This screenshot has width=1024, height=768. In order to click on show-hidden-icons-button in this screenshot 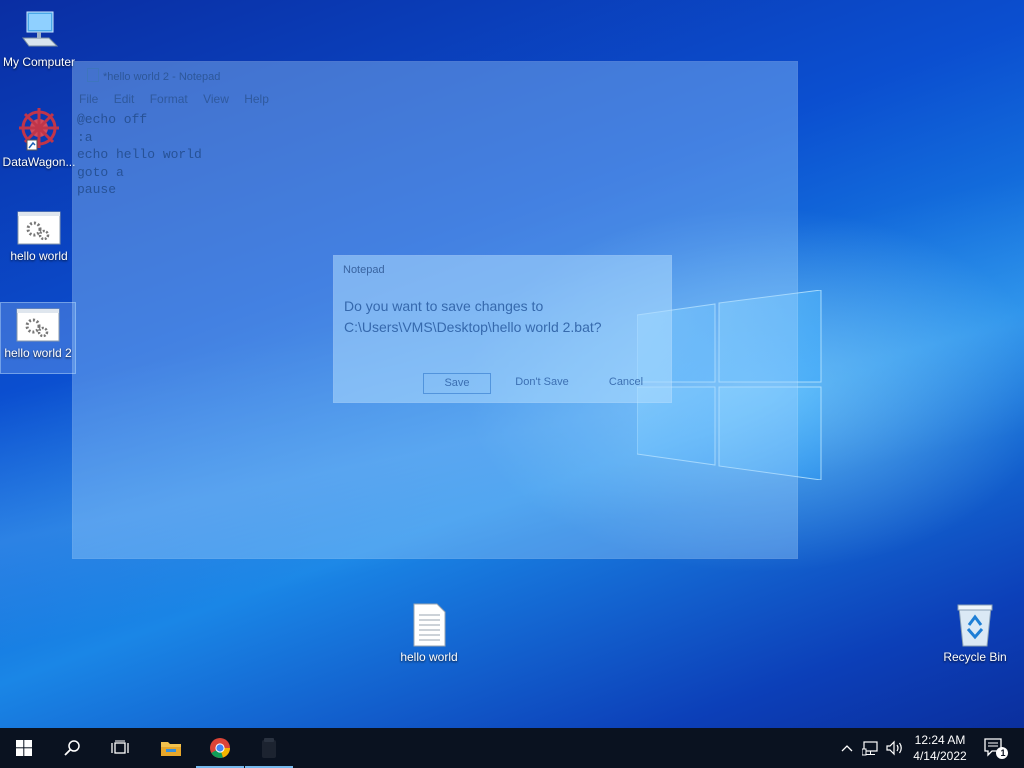, I will do `click(847, 748)`.